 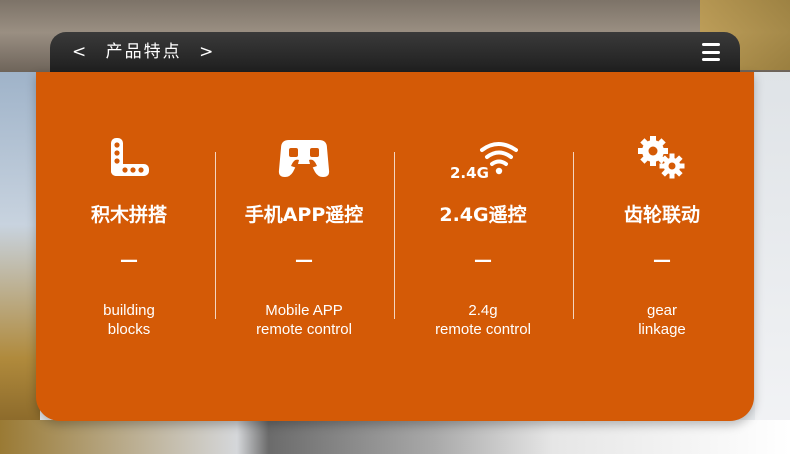 I want to click on section-title-text: 产品特点, so click(x=143, y=52).